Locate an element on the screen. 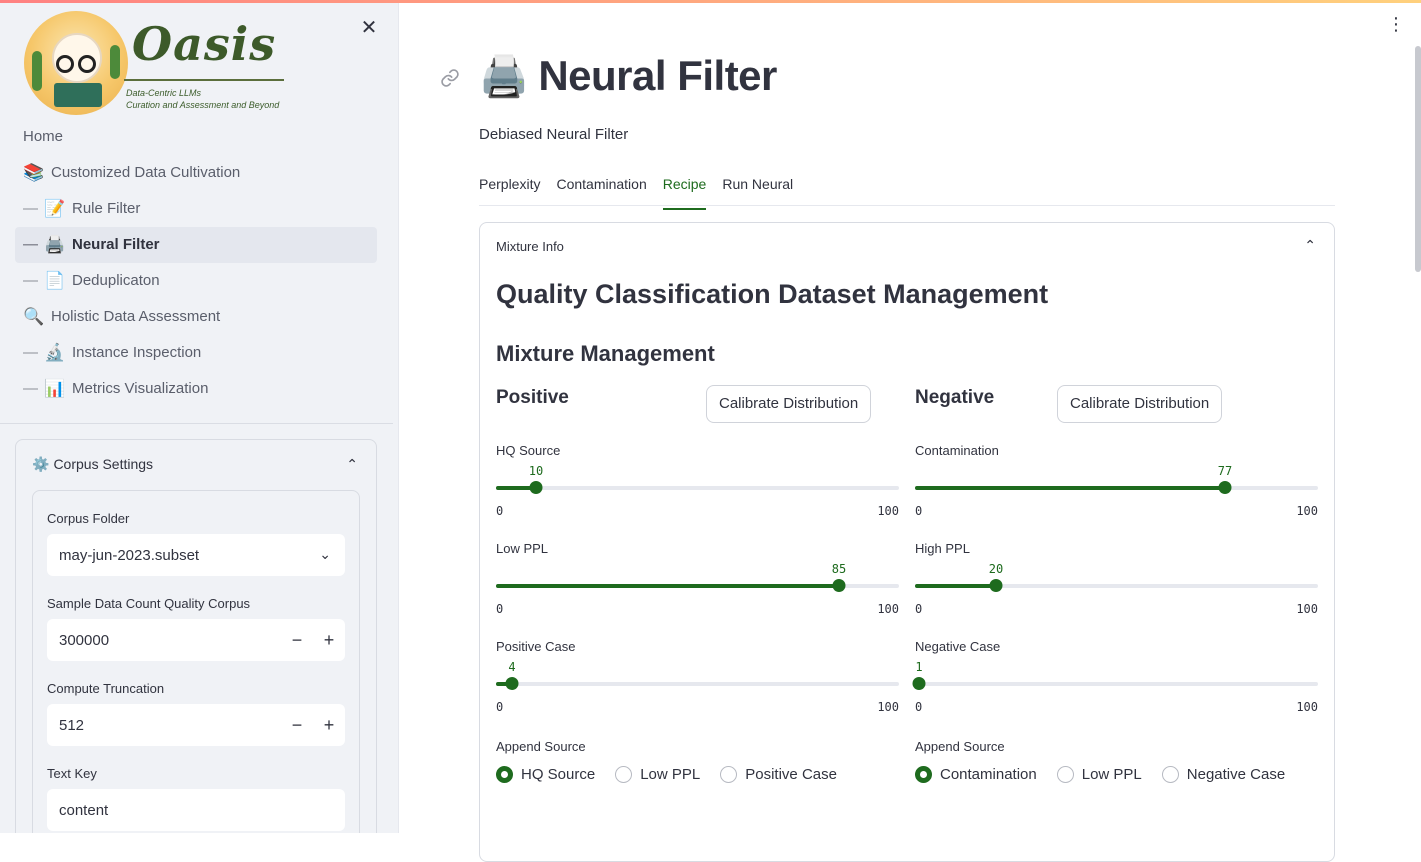 The height and width of the screenshot is (862, 1421). compute-truncation-label: Compute Truncation is located at coordinates (106, 688).